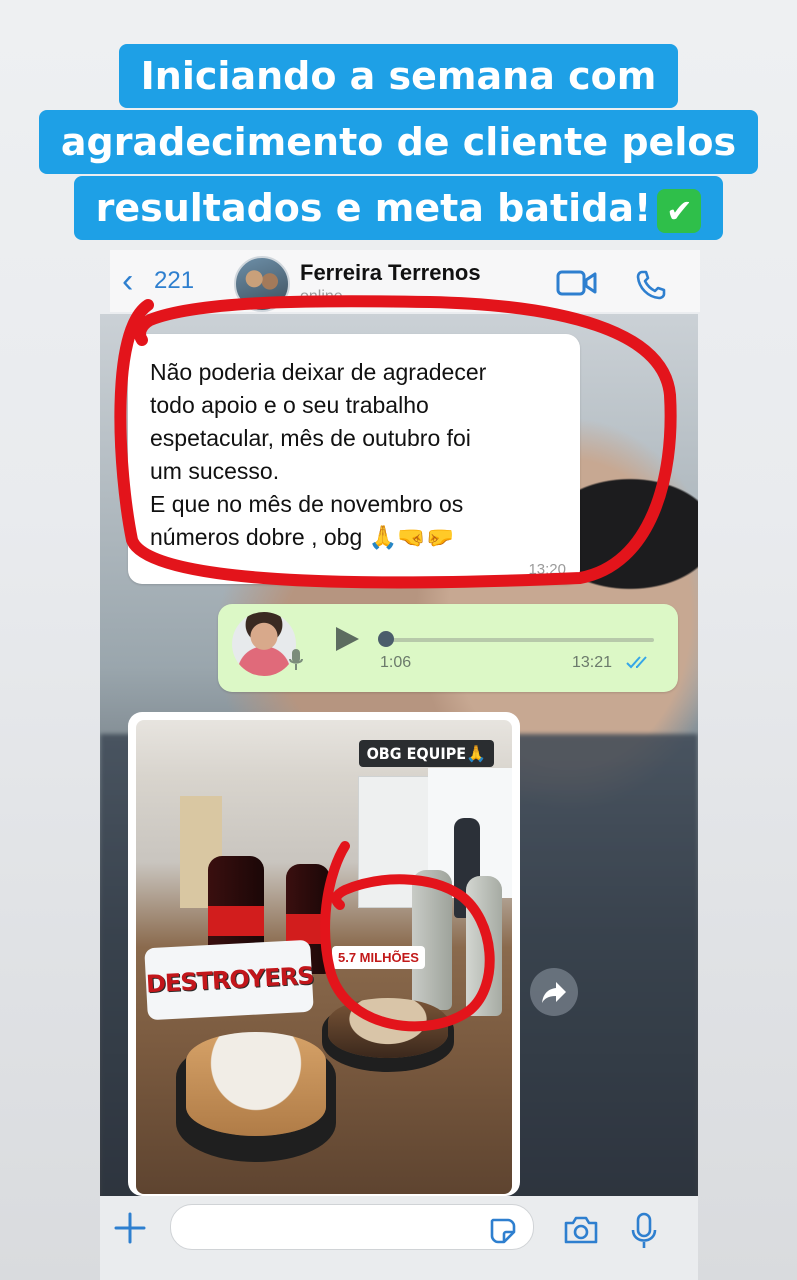  I want to click on read-receipt-icon, so click(636, 662).